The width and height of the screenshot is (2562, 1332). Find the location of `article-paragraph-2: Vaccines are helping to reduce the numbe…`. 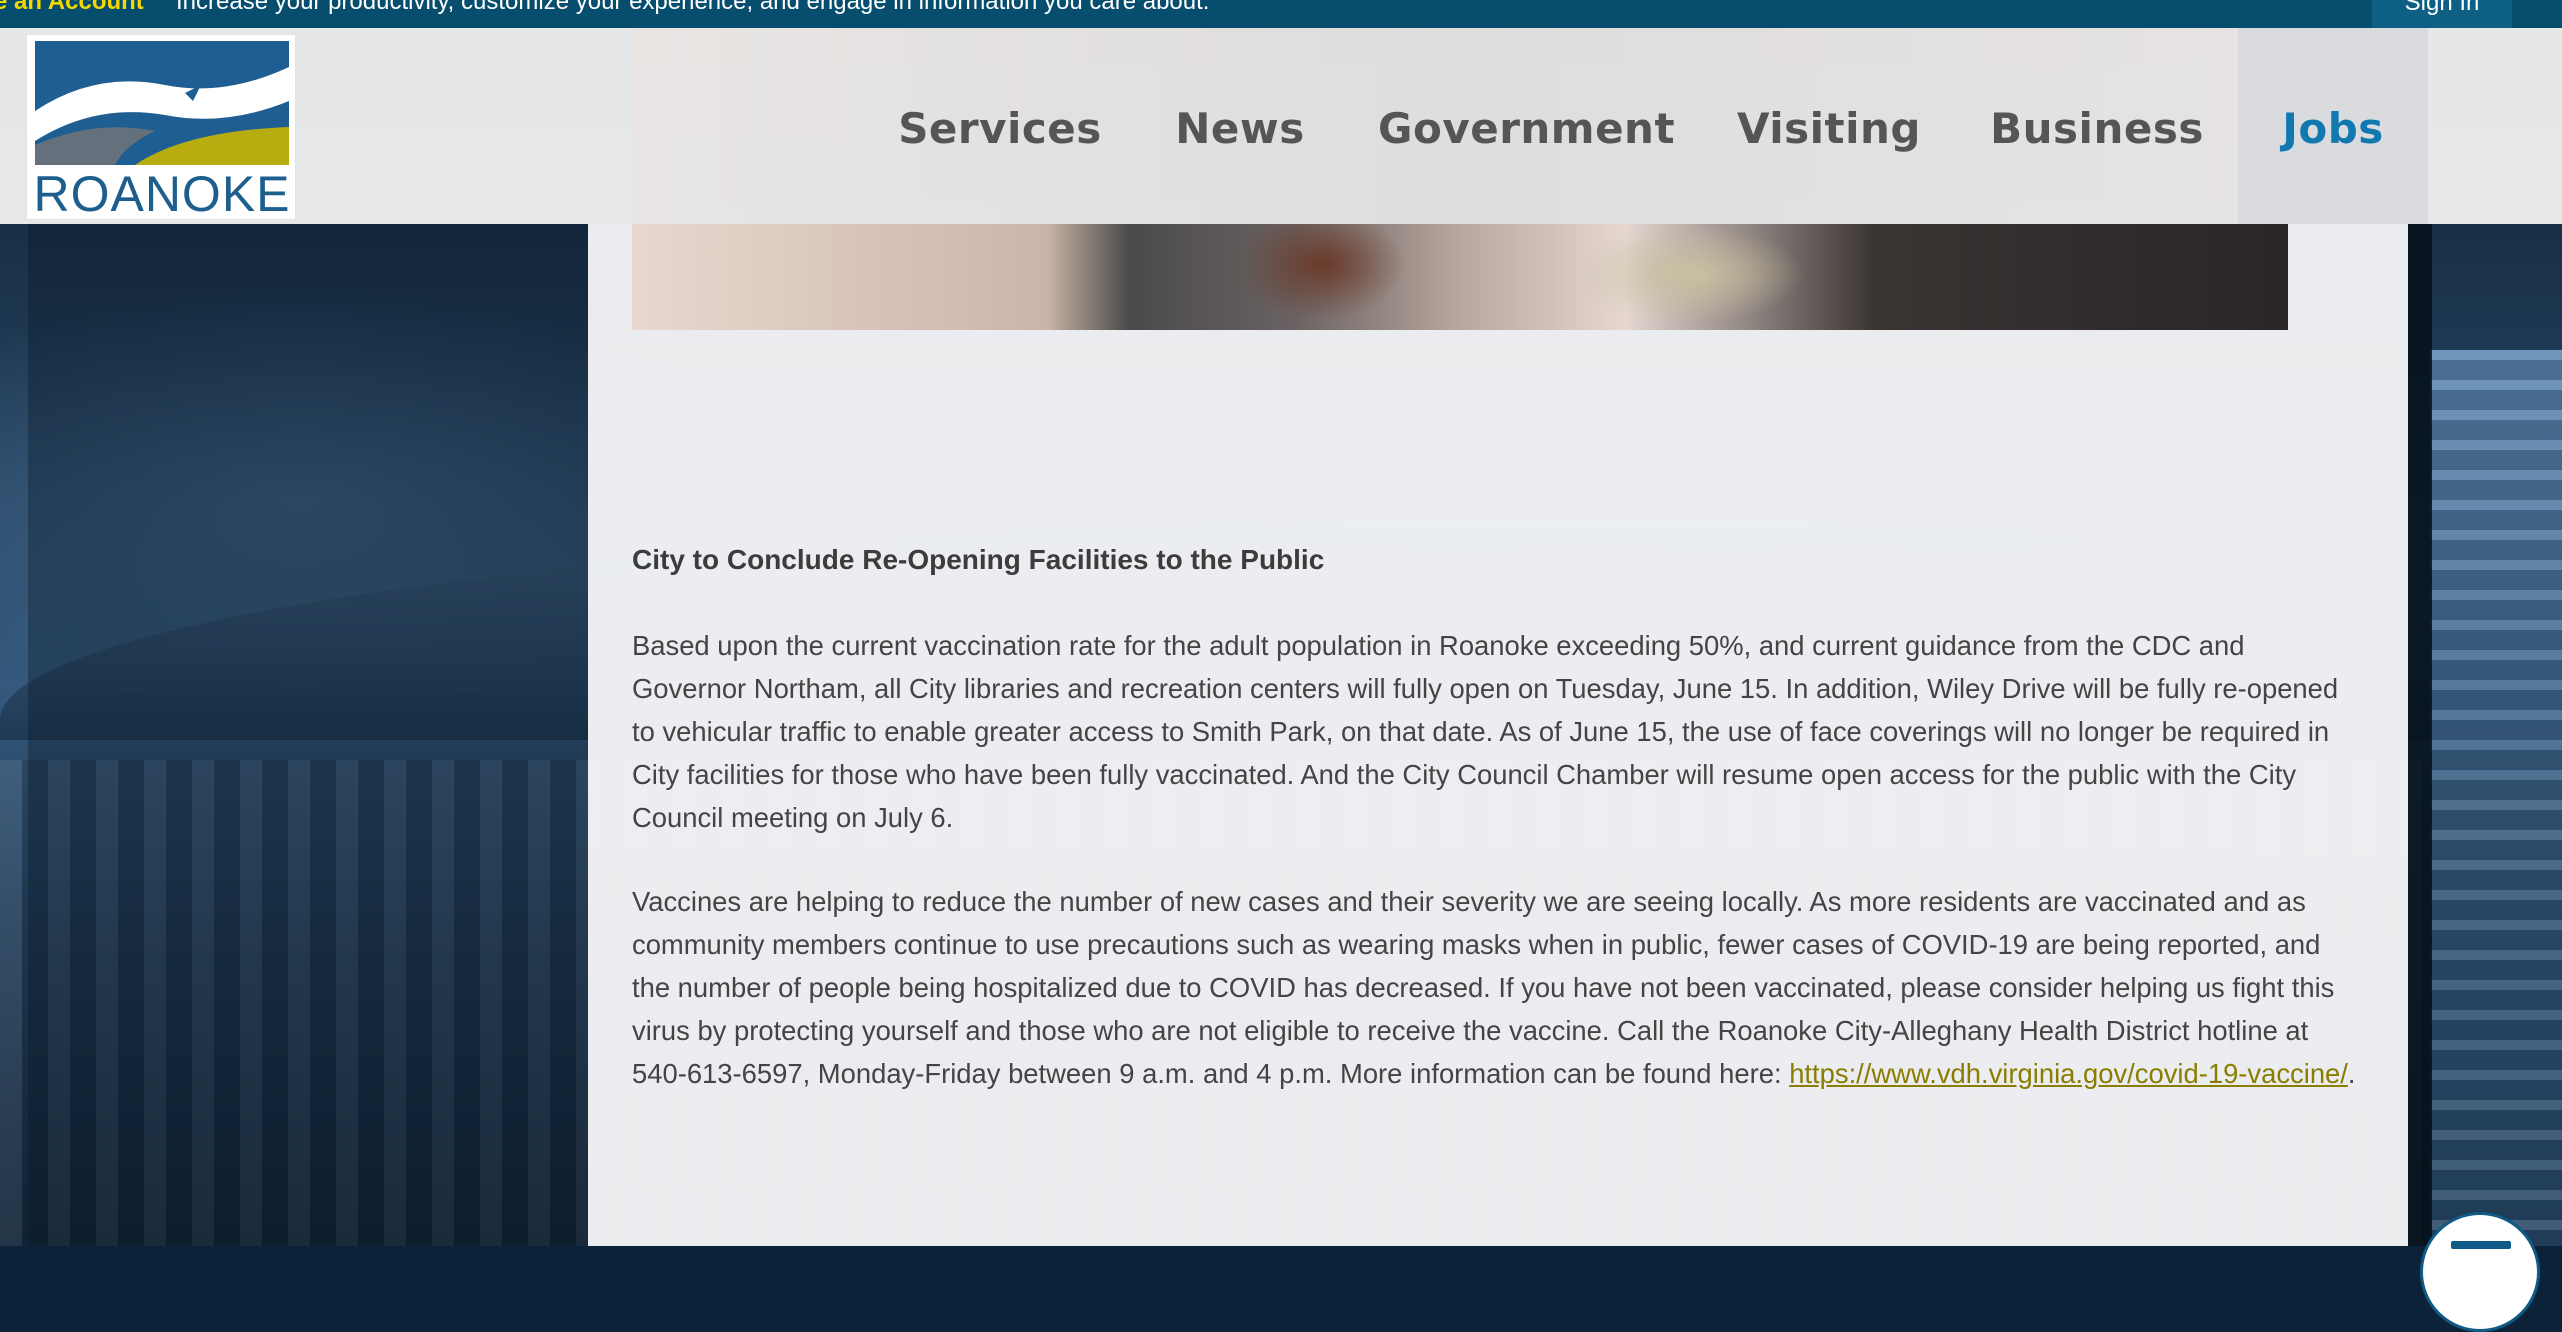

article-paragraph-2: Vaccines are helping to reduce the numbe… is located at coordinates (1497, 987).